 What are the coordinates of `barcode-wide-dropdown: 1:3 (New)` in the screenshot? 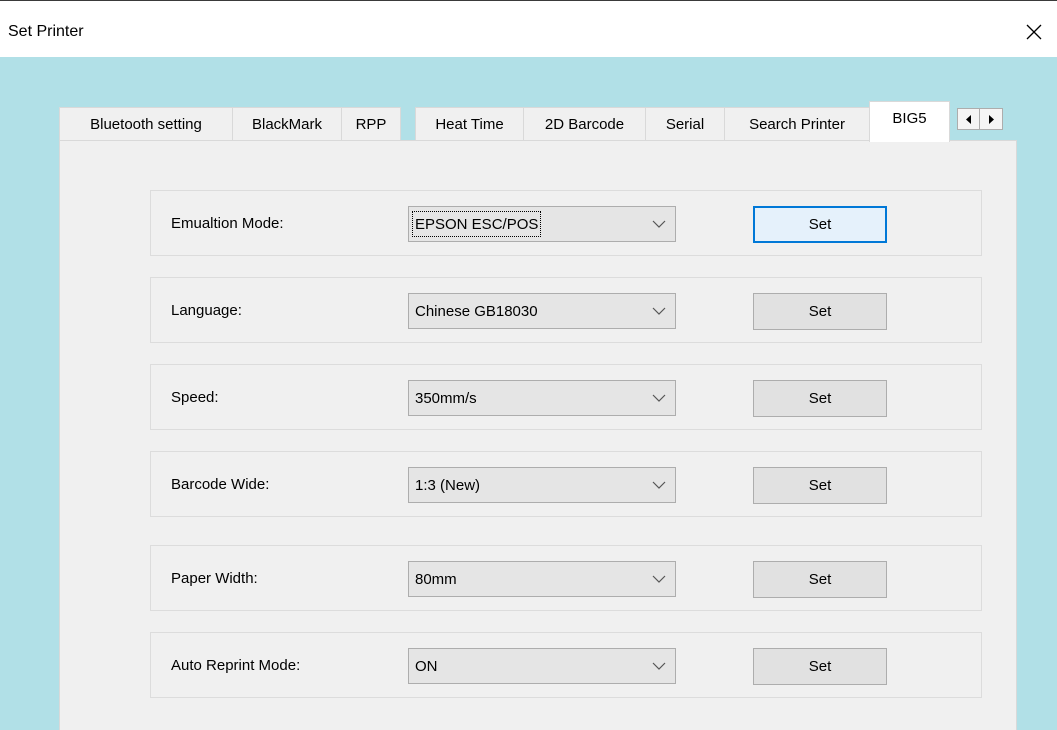 It's located at (542, 485).